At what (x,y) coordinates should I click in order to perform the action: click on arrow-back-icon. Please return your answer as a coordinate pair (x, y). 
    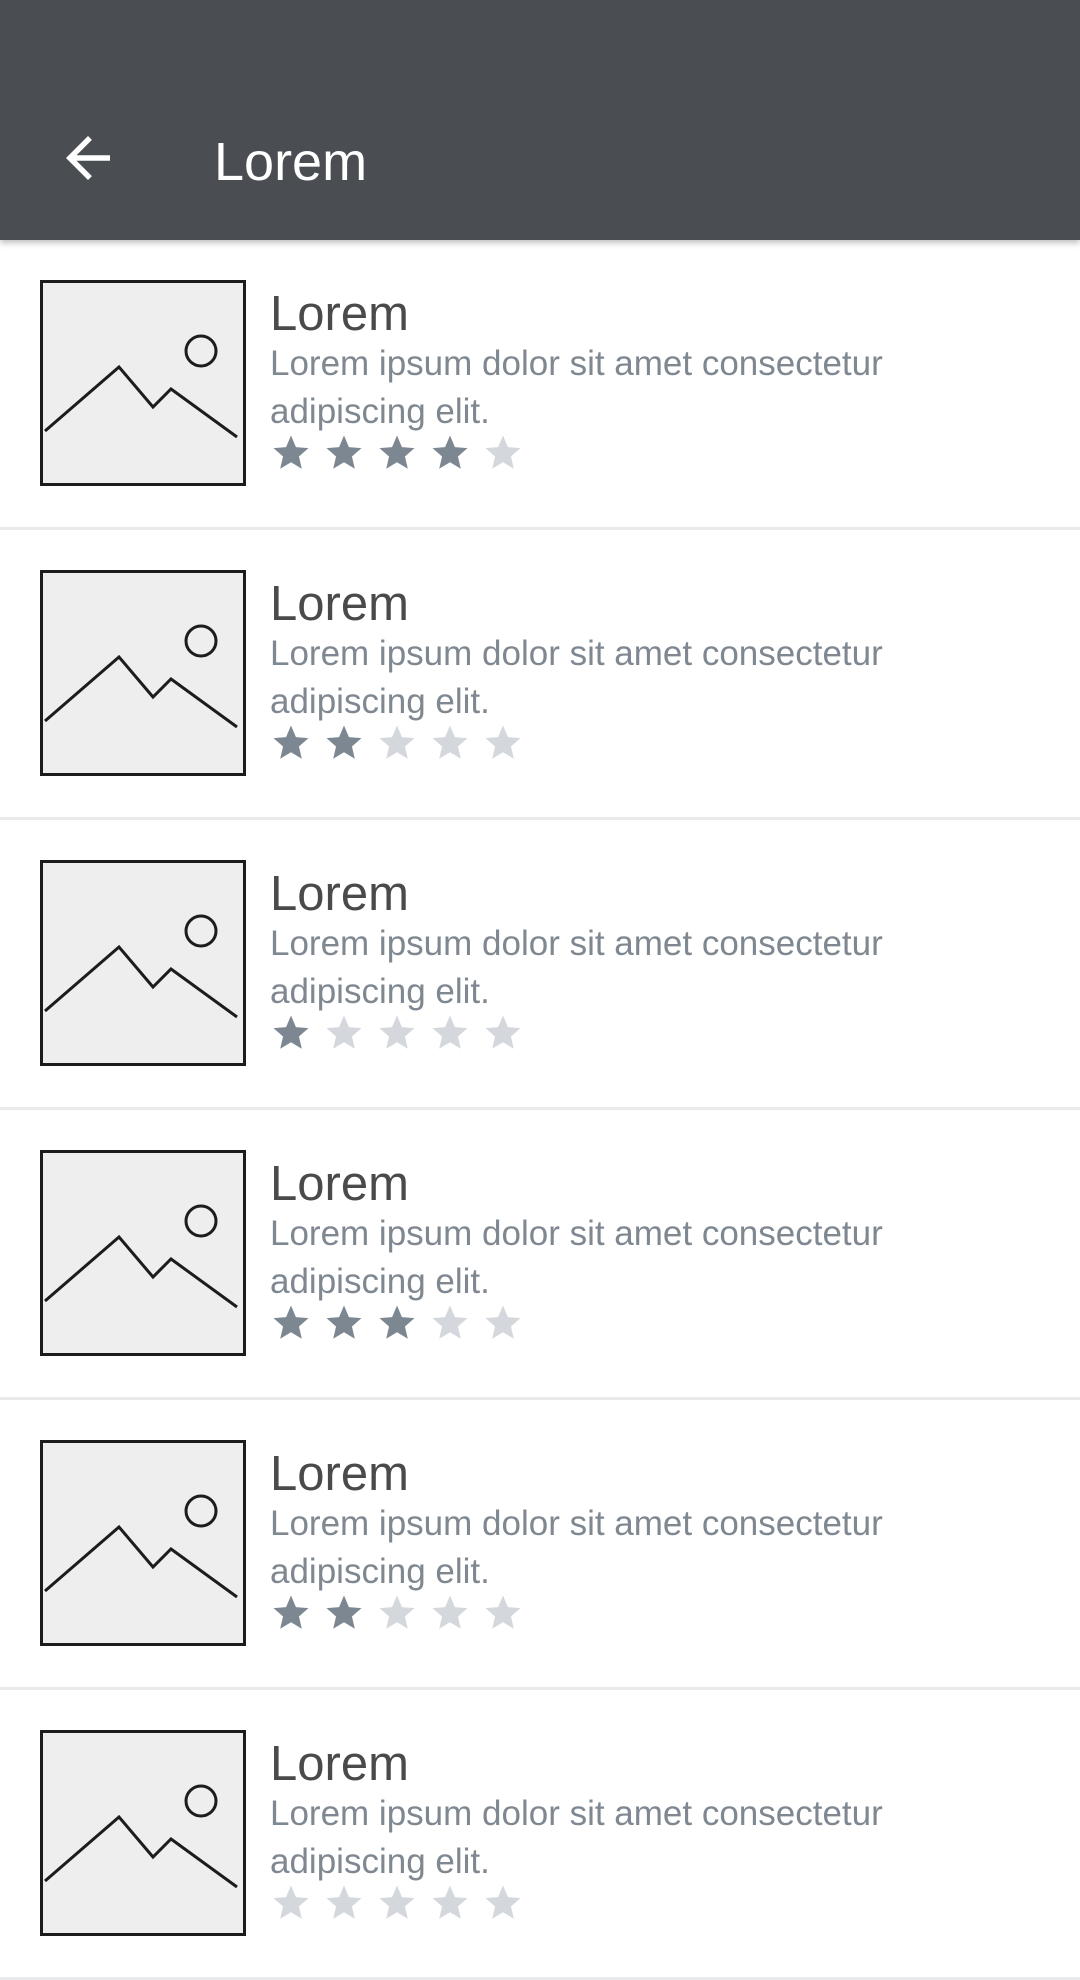
    Looking at the image, I should click on (88, 158).